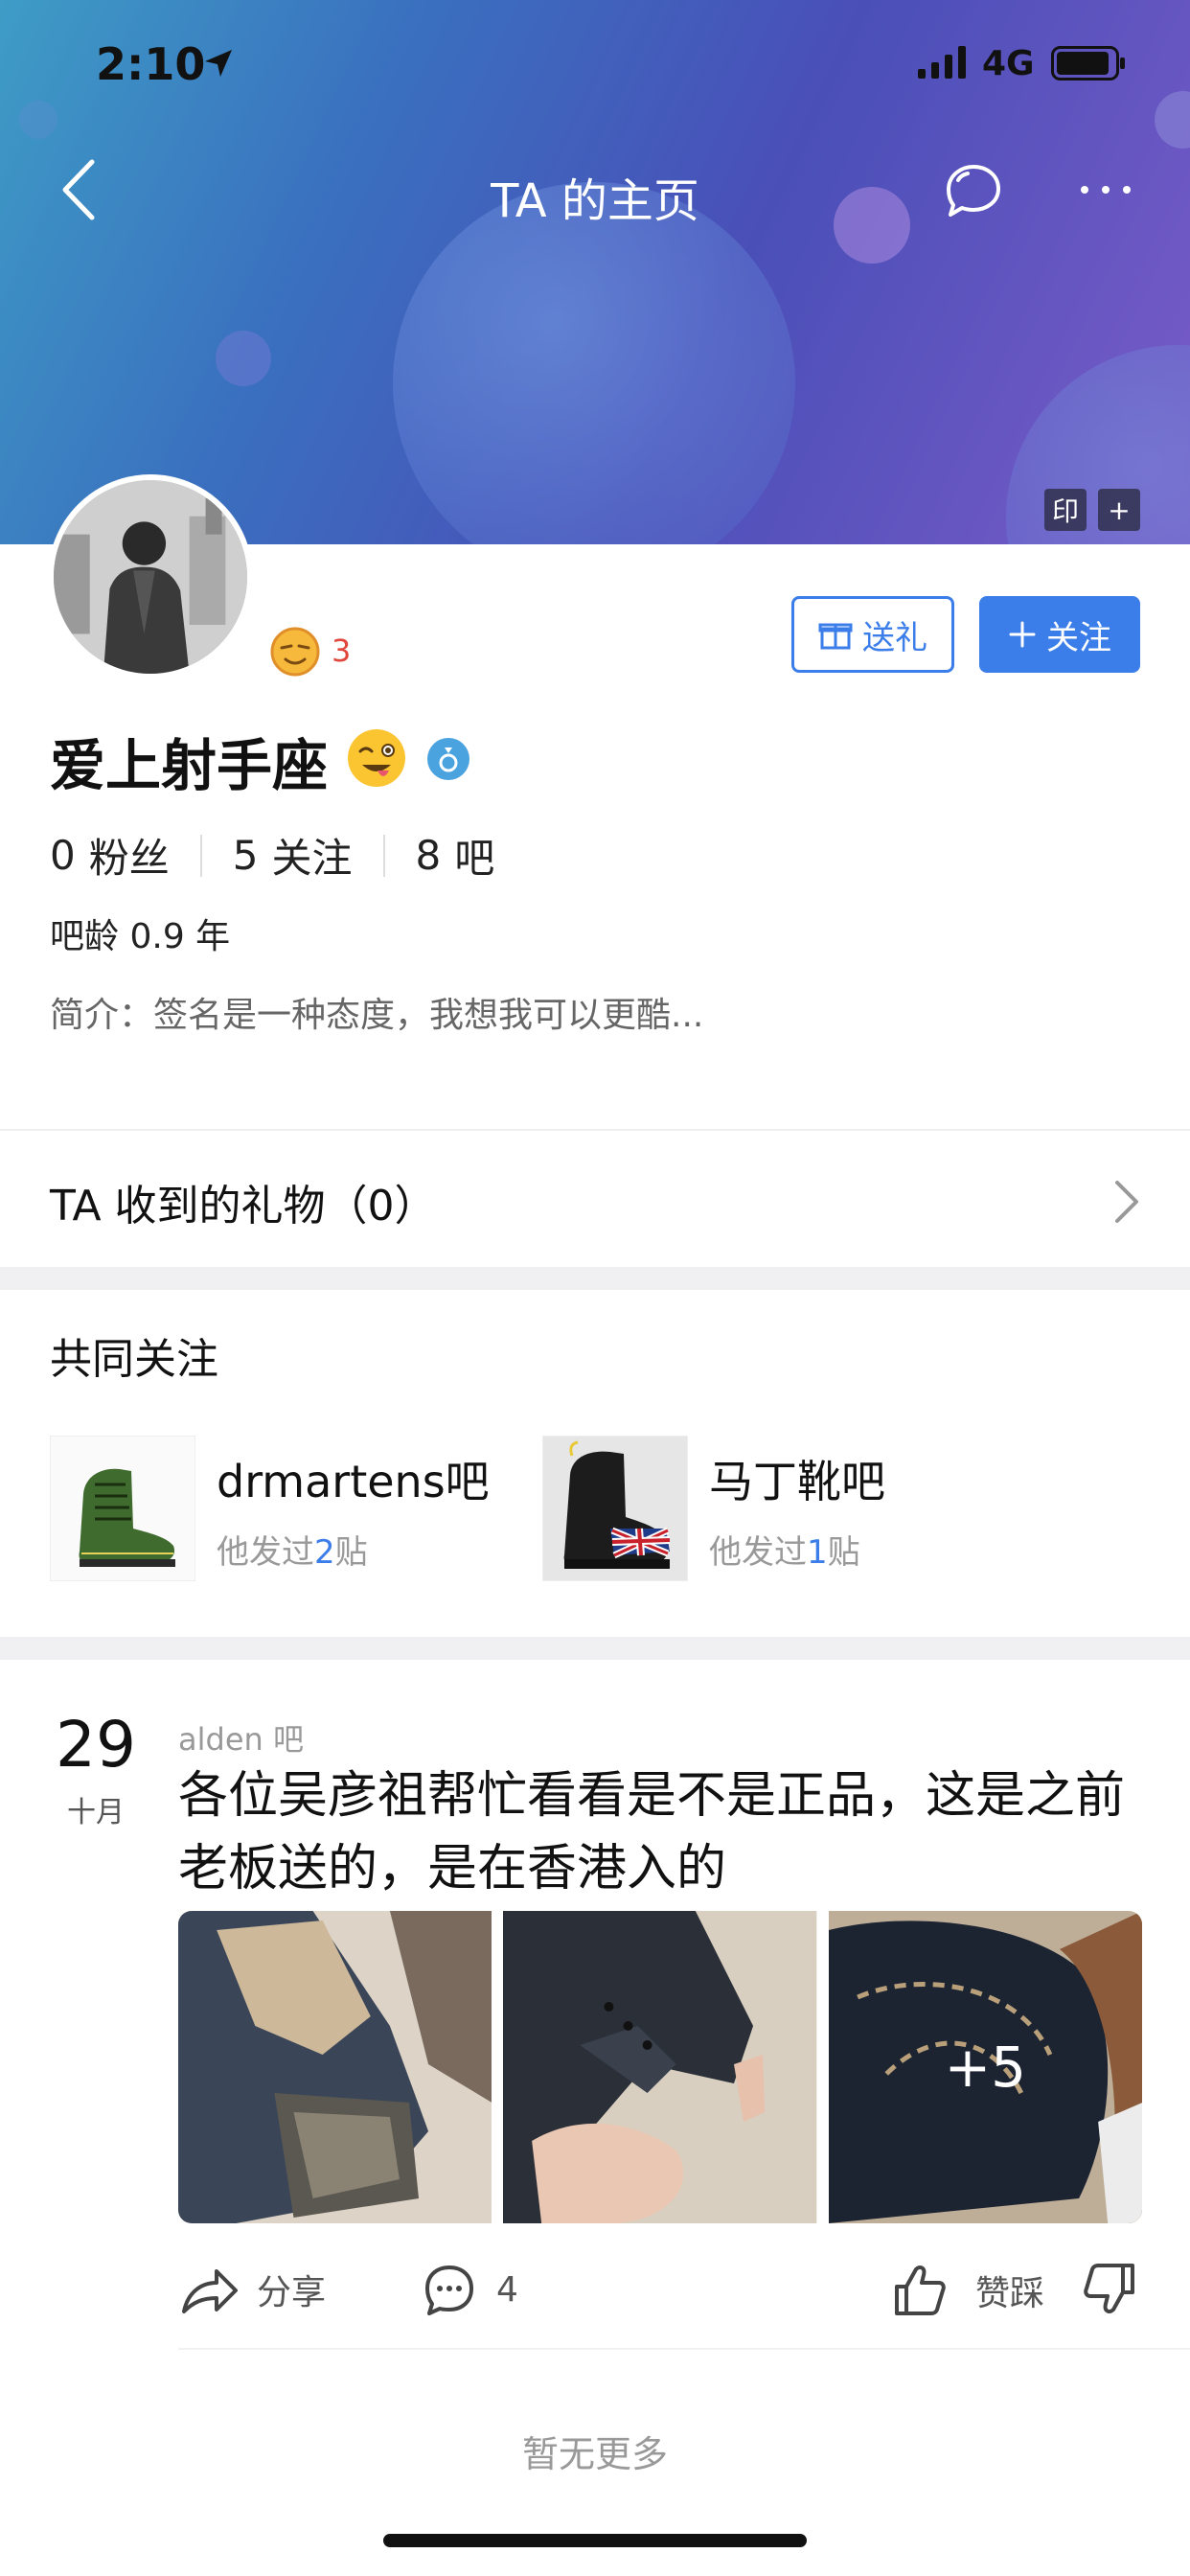 The image size is (1190, 2576). Describe the element at coordinates (660, 2296) in the screenshot. I see `post-actions: 分享 4 赞踩` at that location.